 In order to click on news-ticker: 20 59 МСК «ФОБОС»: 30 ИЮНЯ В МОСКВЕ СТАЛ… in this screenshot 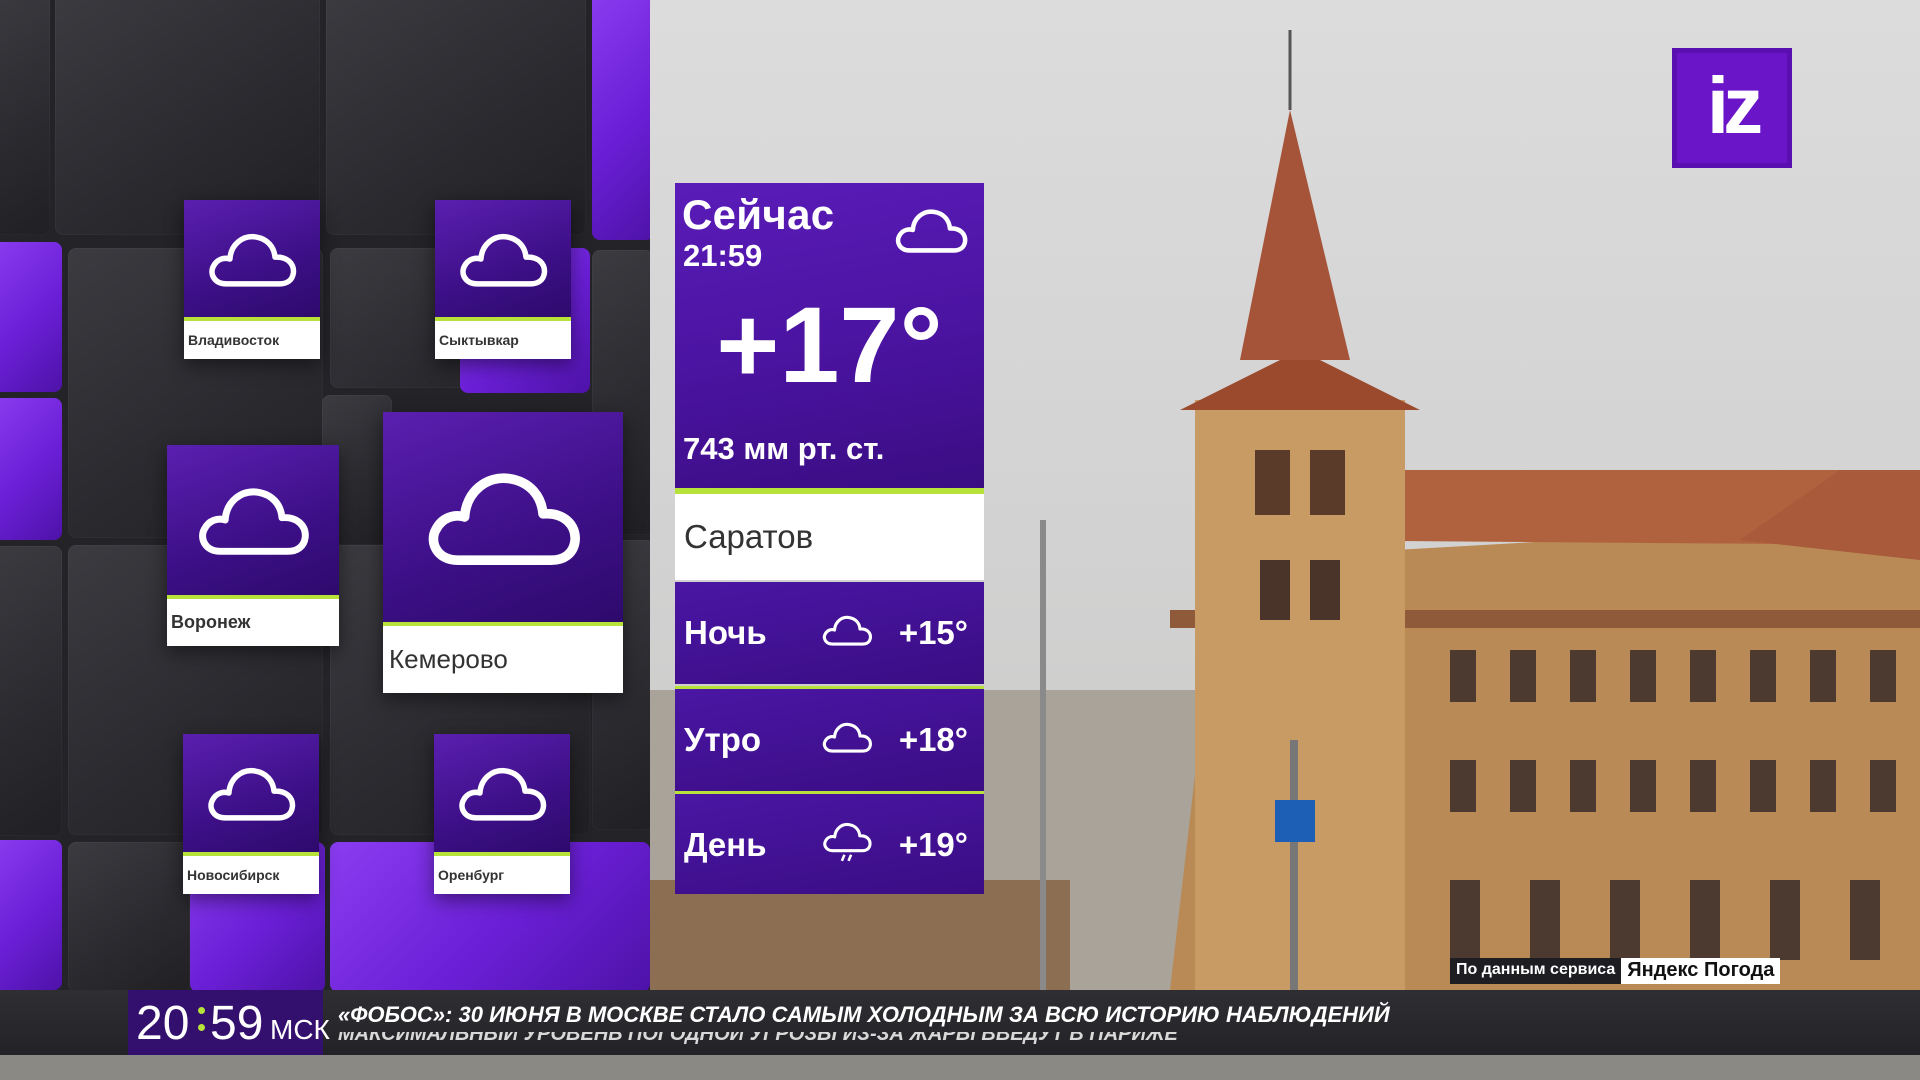, I will do `click(960, 1022)`.